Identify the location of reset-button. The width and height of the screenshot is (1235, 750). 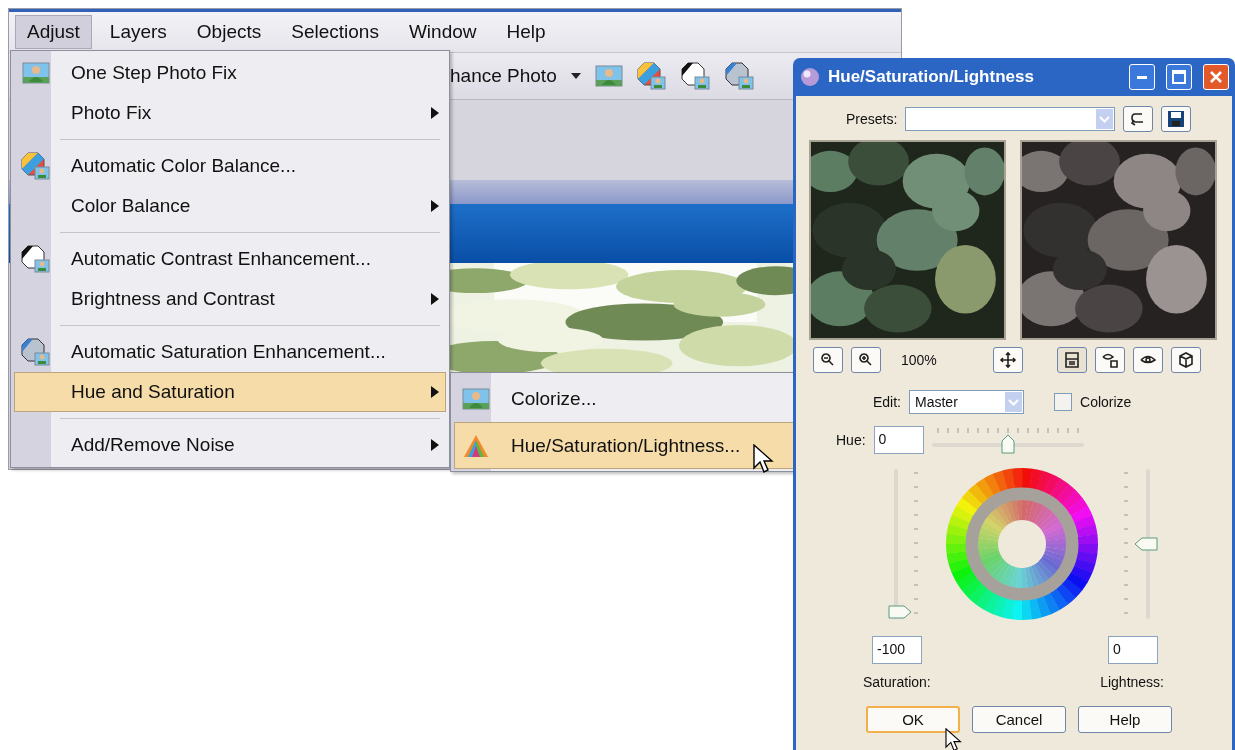
(1138, 119).